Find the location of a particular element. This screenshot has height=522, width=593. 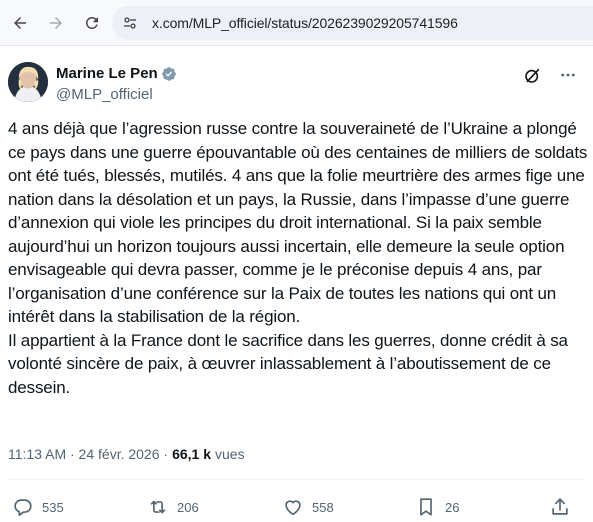

author-name-row: Marine Le Pen is located at coordinates (116, 73).